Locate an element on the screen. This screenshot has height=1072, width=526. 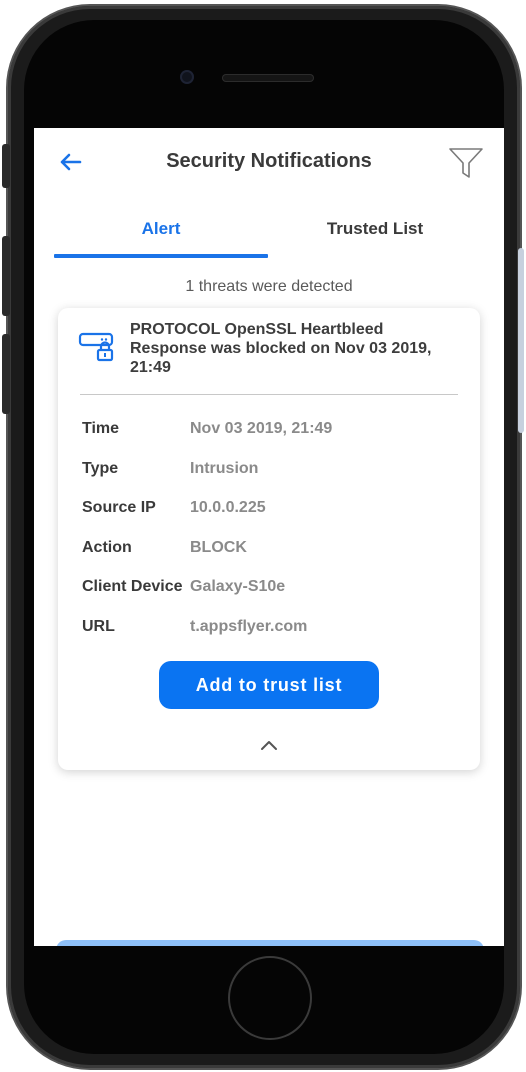
detail-row-client-device: Client Device Galaxy-S10e is located at coordinates (272, 592).